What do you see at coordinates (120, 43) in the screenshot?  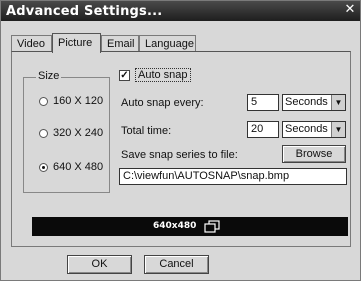 I see `tab-email: Email` at bounding box center [120, 43].